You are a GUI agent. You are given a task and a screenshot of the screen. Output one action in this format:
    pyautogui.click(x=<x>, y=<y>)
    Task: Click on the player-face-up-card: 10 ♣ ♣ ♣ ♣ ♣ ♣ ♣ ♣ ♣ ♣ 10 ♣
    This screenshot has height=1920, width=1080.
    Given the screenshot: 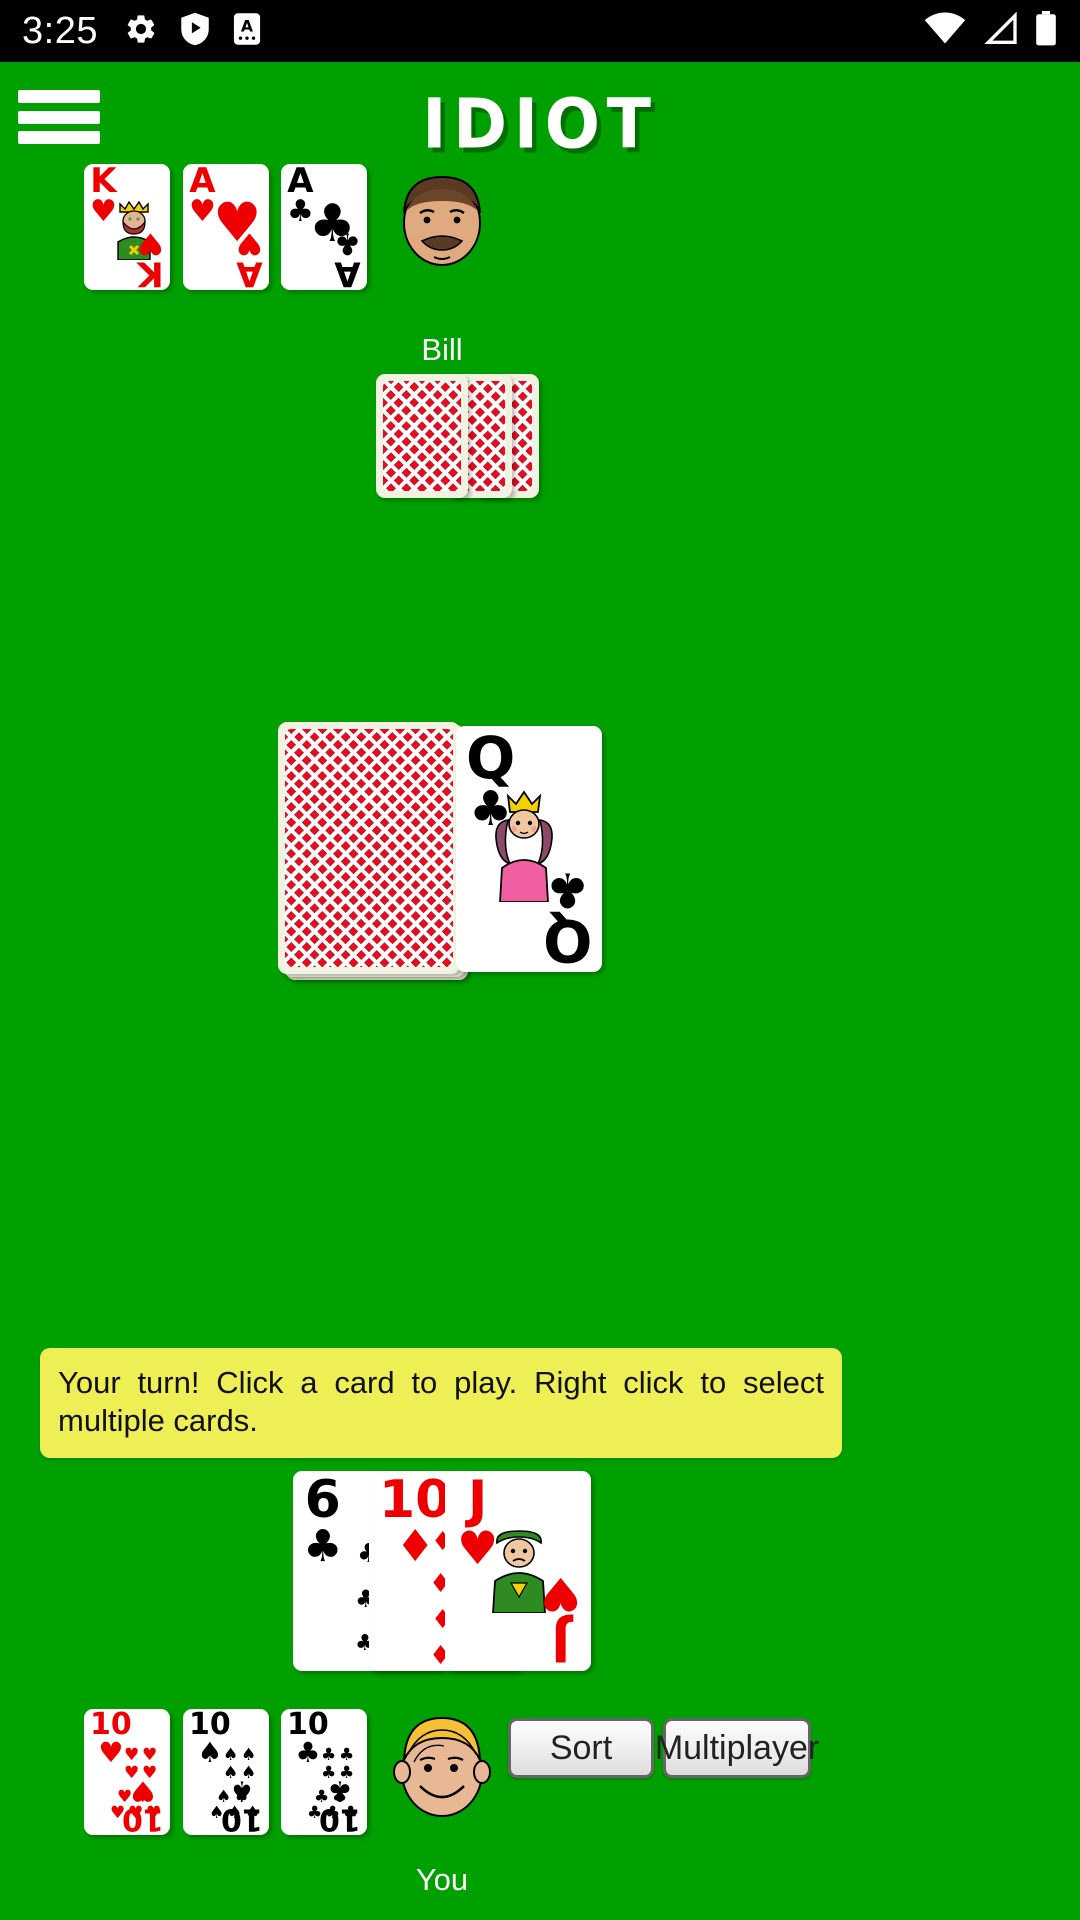 What is the action you would take?
    pyautogui.click(x=324, y=1772)
    